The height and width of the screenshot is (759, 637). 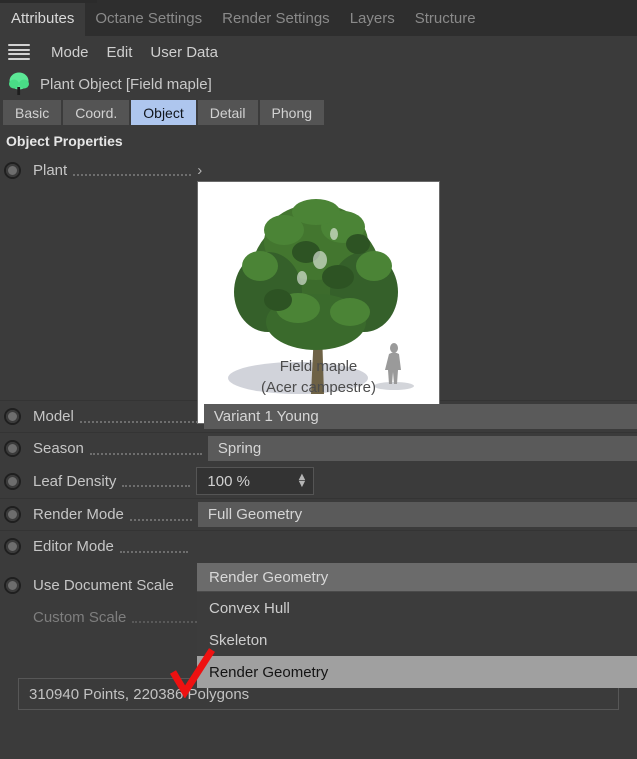 What do you see at coordinates (126, 84) in the screenshot?
I see `object-header-title: Plant Object [Field maple]` at bounding box center [126, 84].